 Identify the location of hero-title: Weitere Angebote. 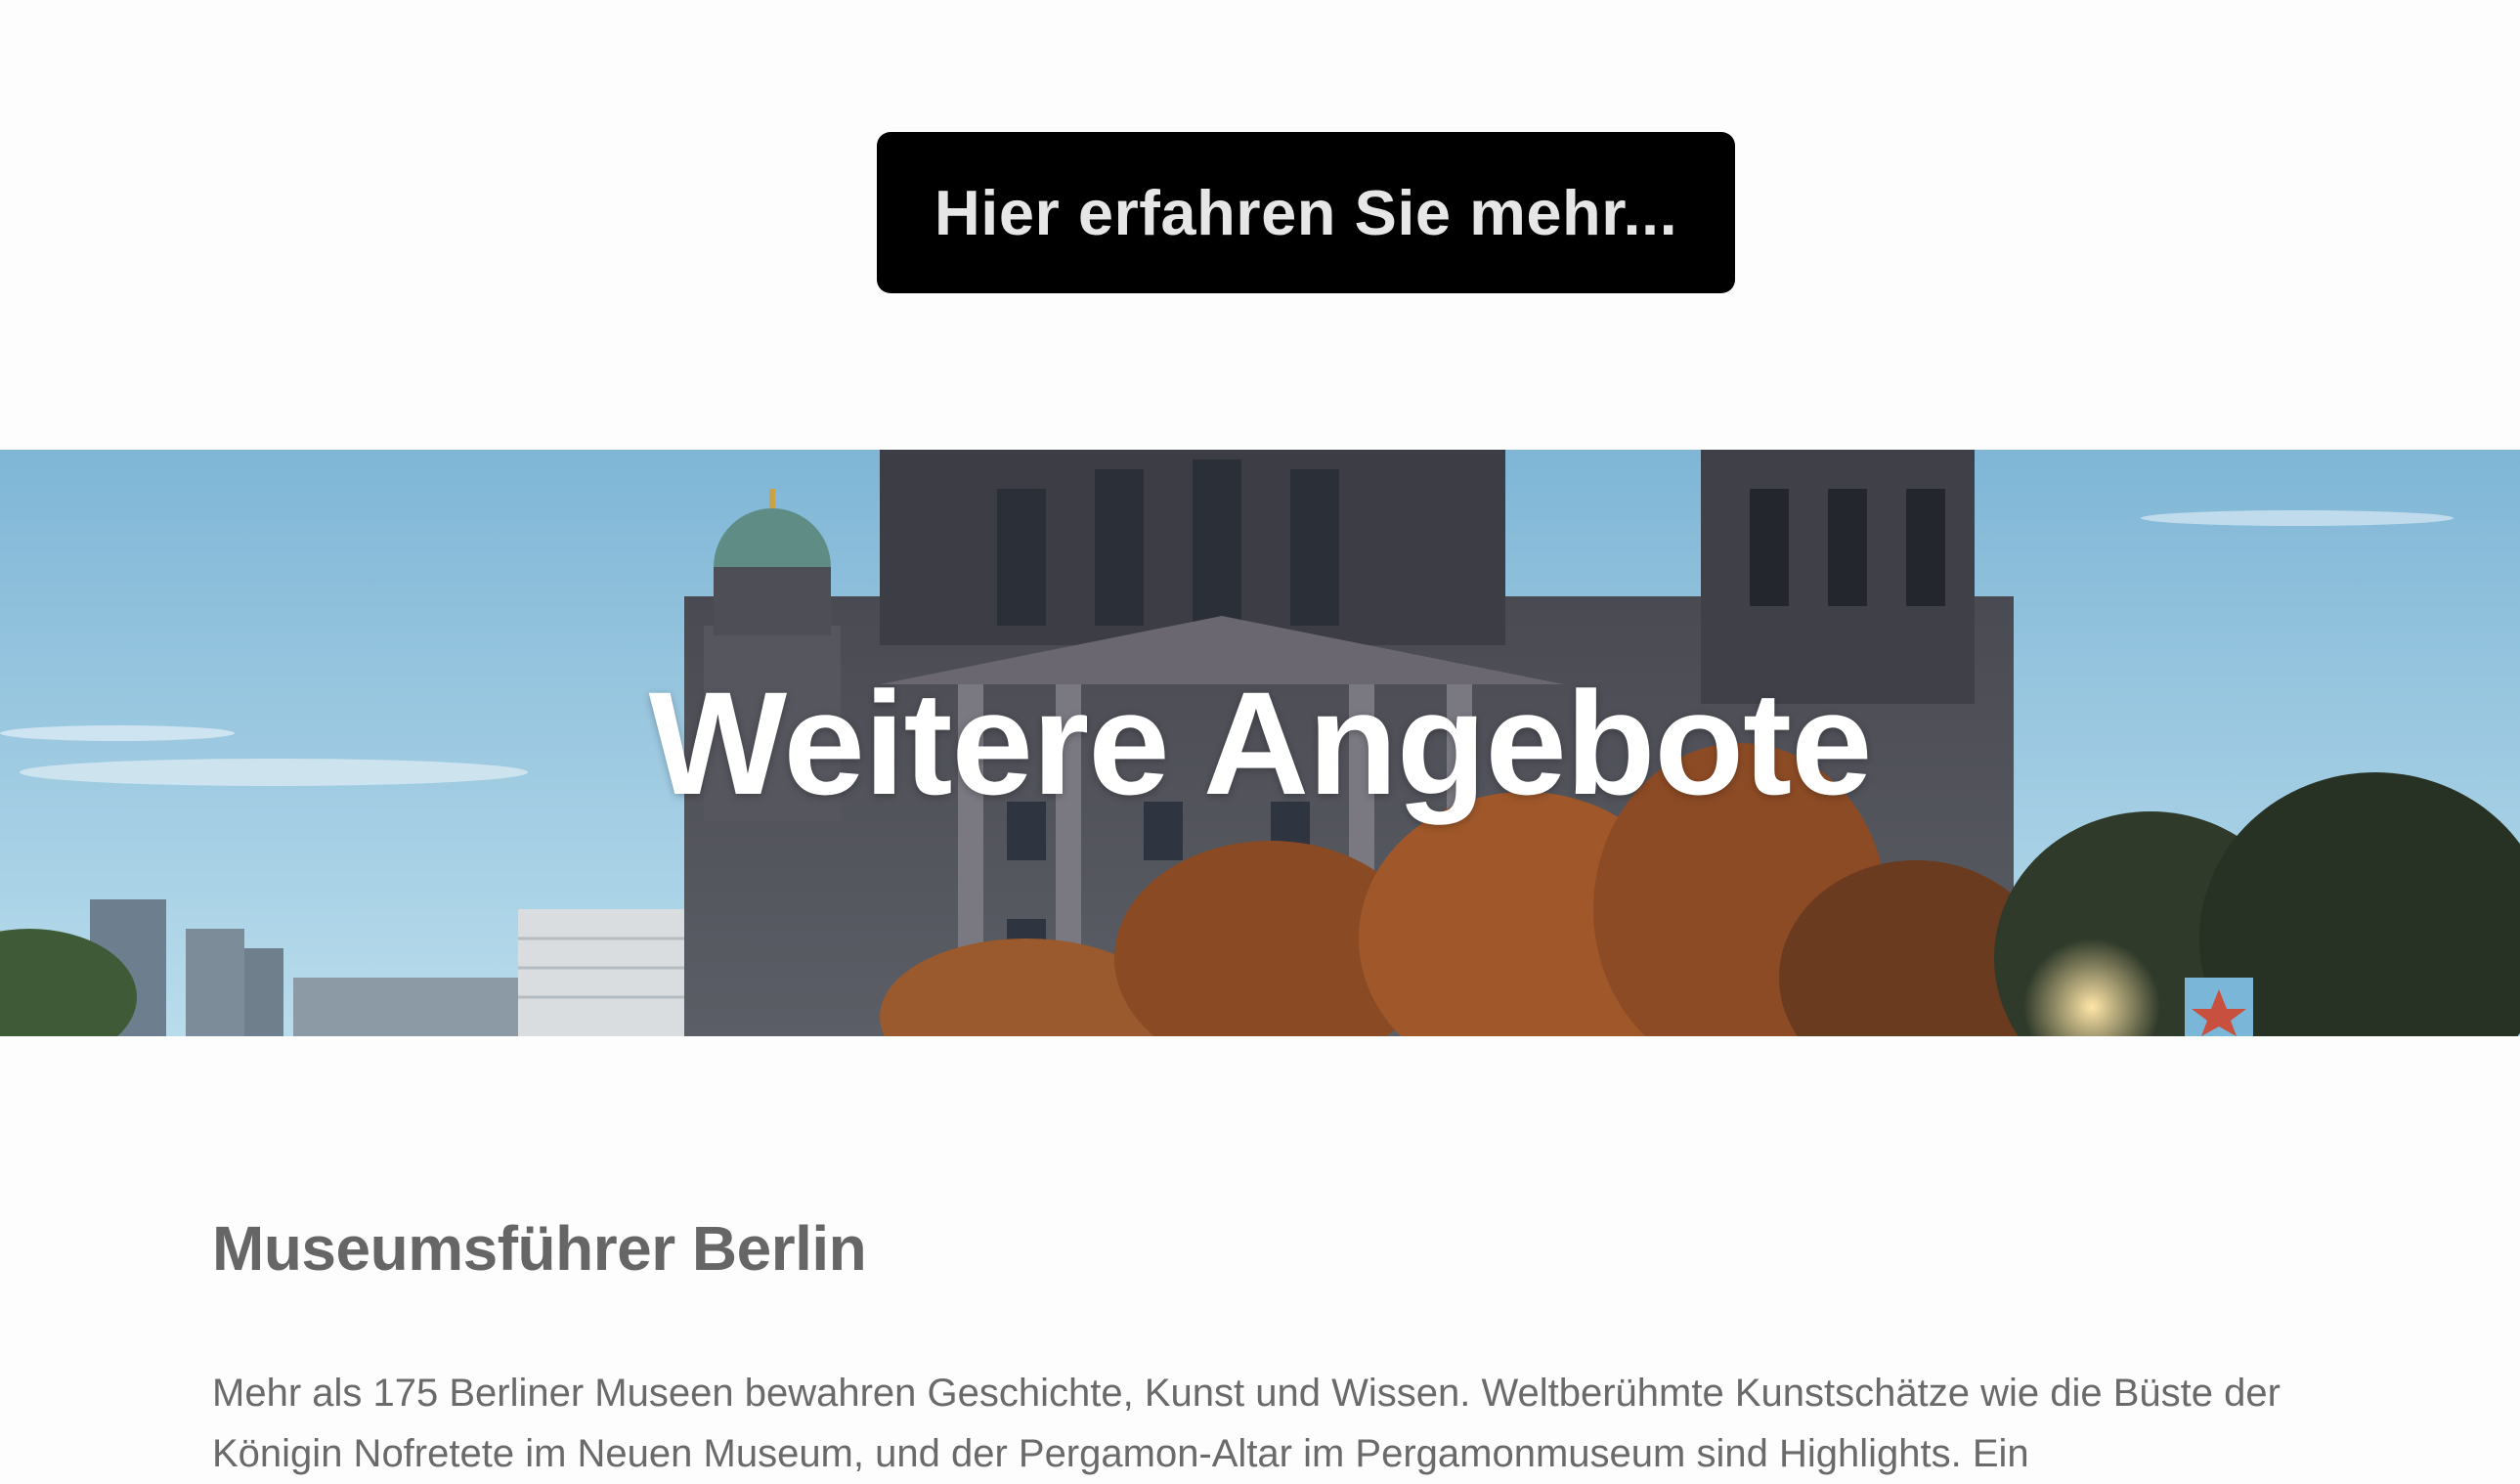
(1260, 742).